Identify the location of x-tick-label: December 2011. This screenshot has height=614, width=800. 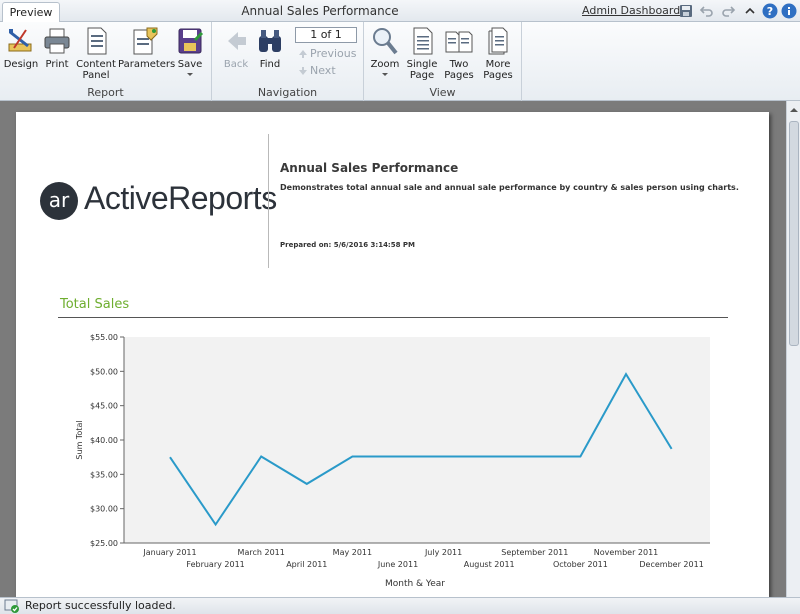
(671, 564).